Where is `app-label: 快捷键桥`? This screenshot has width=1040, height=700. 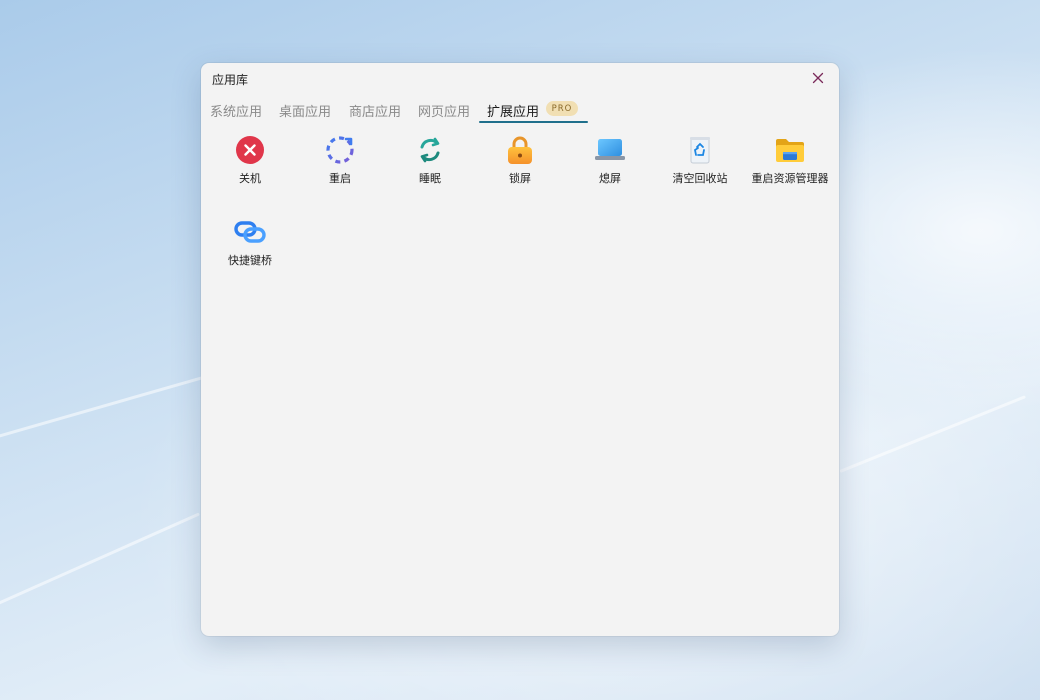
app-label: 快捷键桥 is located at coordinates (250, 260).